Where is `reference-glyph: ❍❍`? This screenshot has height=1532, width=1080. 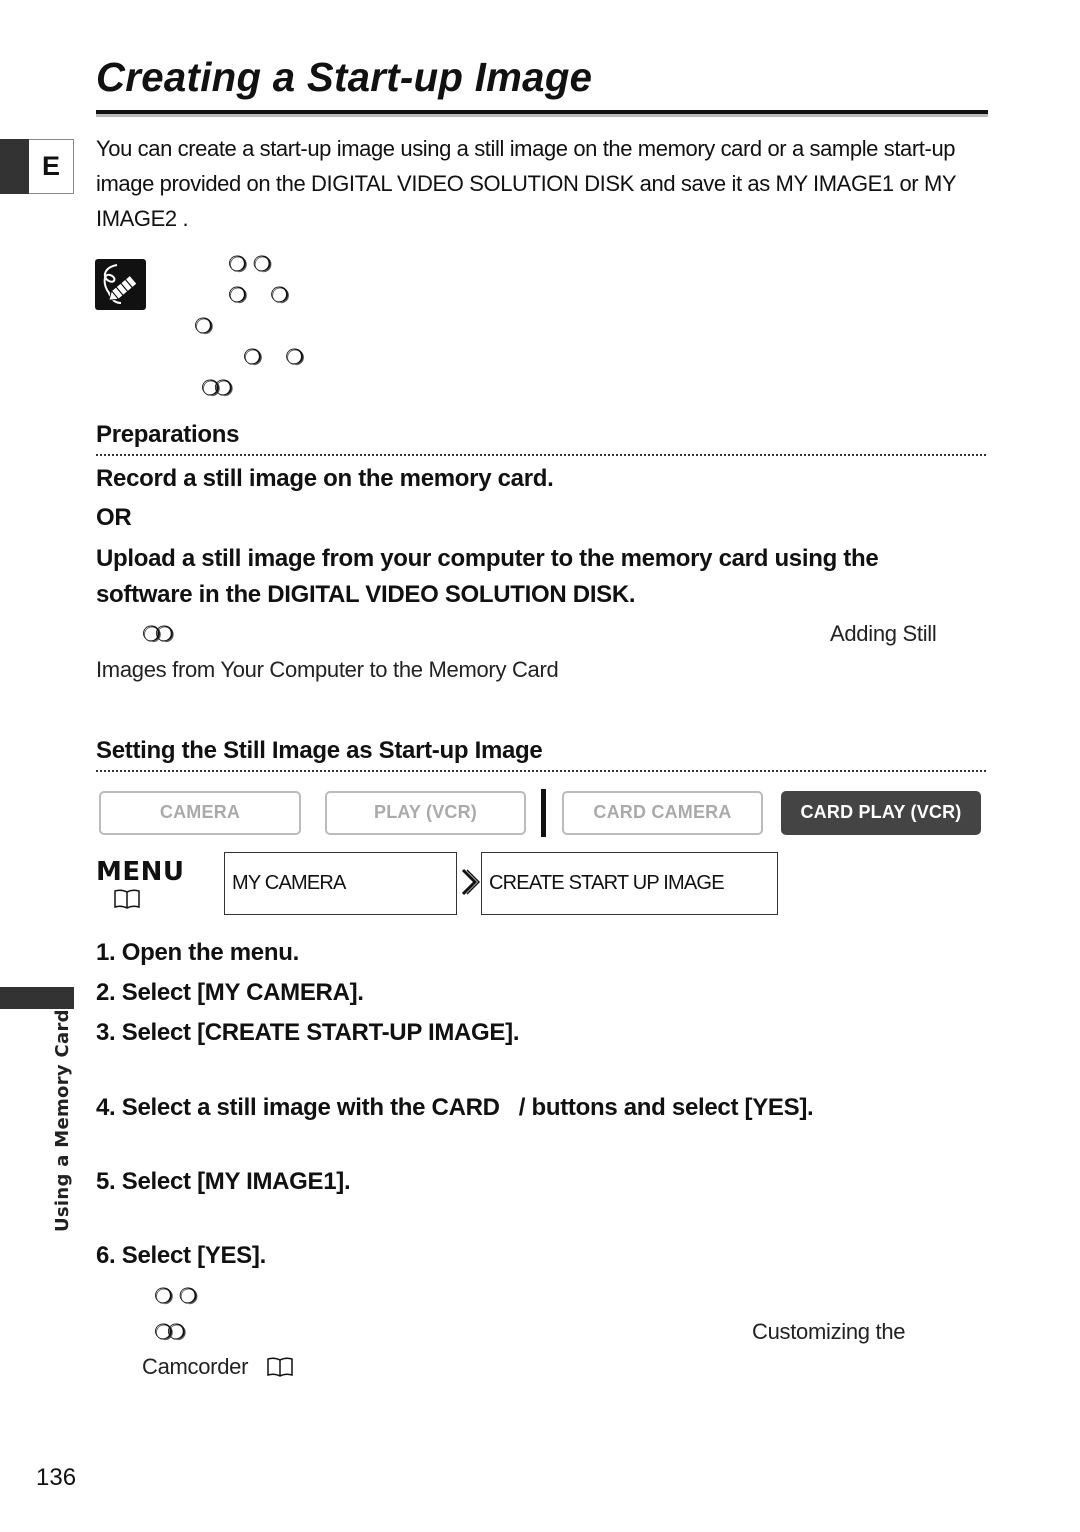 reference-glyph: ❍❍ is located at coordinates (158, 634).